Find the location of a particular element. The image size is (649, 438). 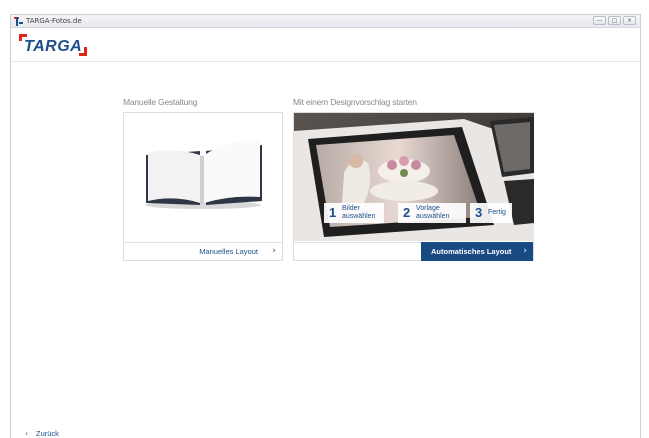

manual-section-label: Manuelle Gestaltung is located at coordinates (160, 102).